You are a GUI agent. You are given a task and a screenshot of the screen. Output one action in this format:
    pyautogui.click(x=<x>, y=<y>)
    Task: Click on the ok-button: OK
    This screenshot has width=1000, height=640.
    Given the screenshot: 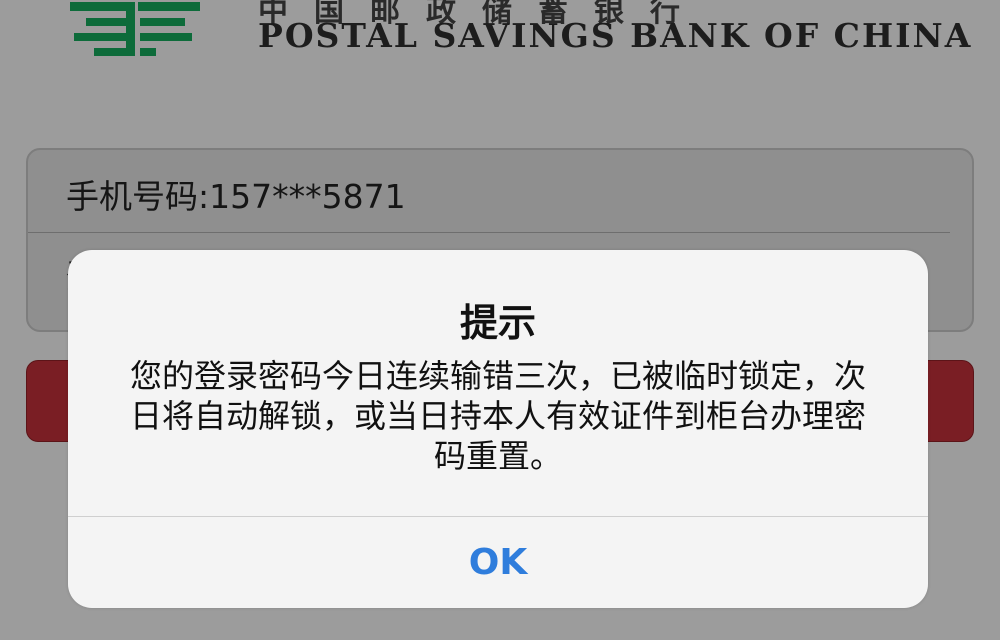 What is the action you would take?
    pyautogui.click(x=498, y=562)
    